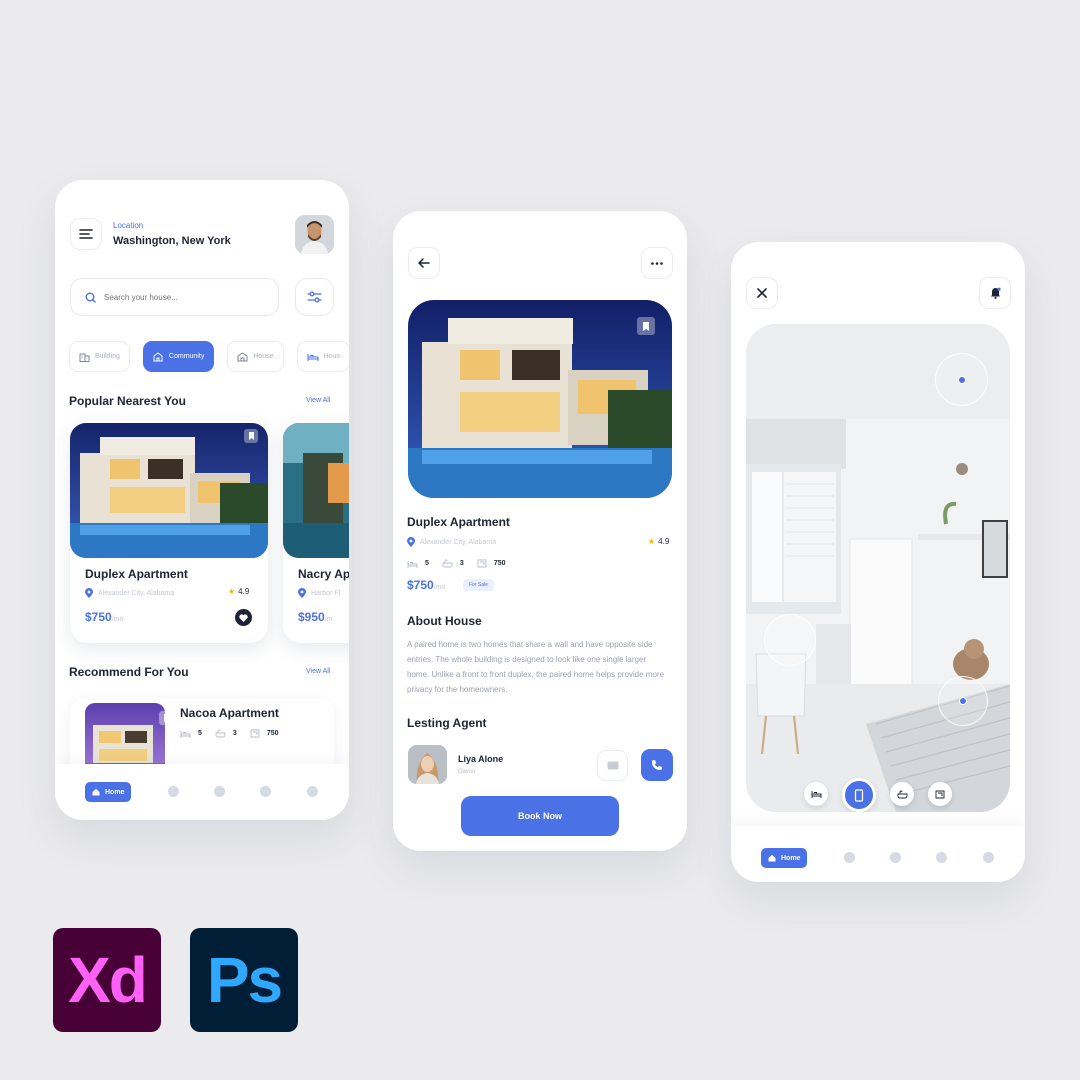 This screenshot has height=1080, width=1080. Describe the element at coordinates (104, 617) in the screenshot. I see `property-price: $750/mo` at that location.